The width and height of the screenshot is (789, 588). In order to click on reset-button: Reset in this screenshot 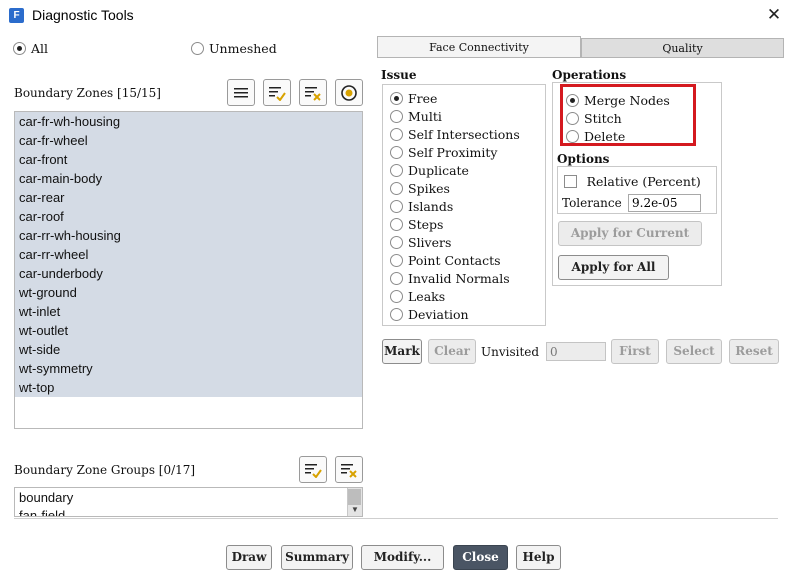, I will do `click(754, 351)`.